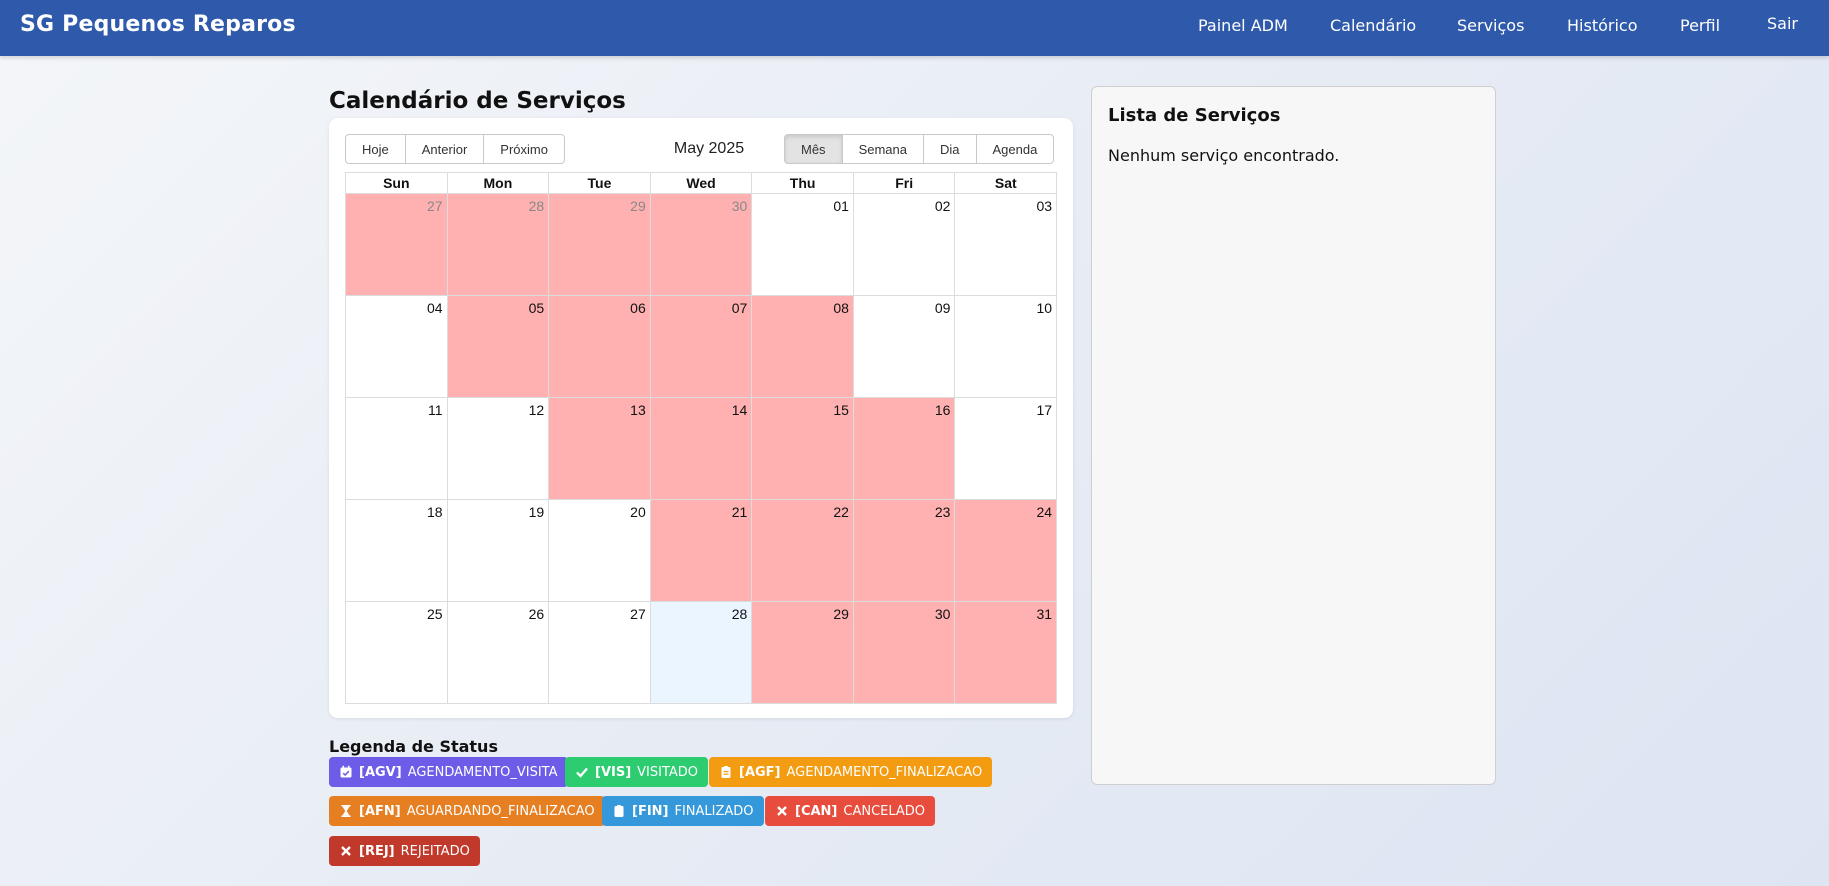 Image resolution: width=1829 pixels, height=886 pixels. What do you see at coordinates (802, 448) in the screenshot?
I see `day-cell: 15` at bounding box center [802, 448].